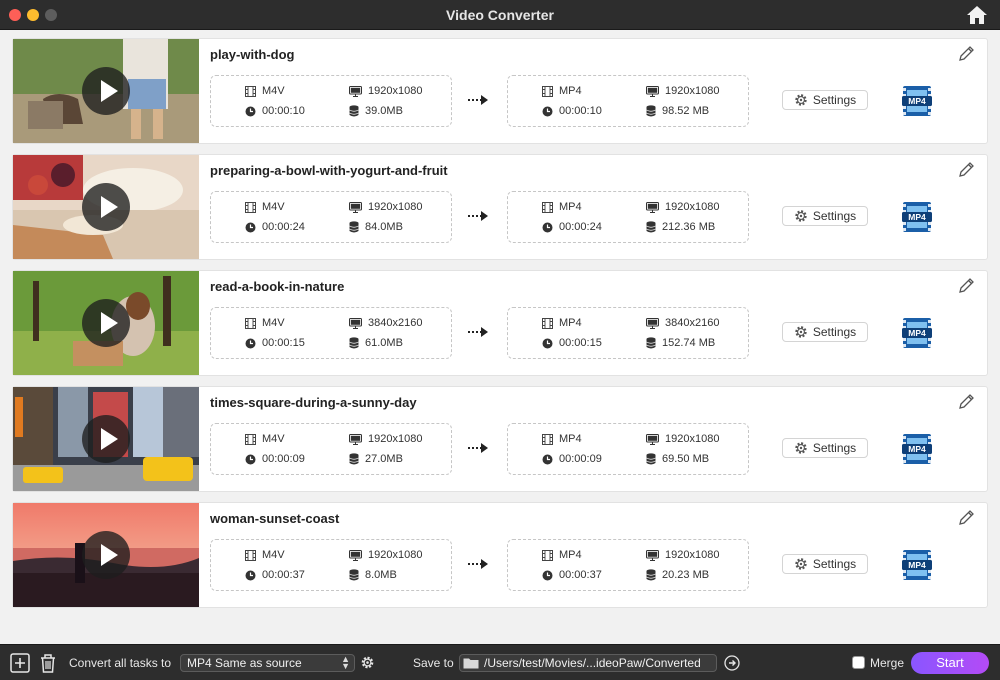 The image size is (1000, 680). Describe the element at coordinates (628, 333) in the screenshot. I see `output-info-box: MP4 00:00:15 3840x2160 152.74 MB` at that location.